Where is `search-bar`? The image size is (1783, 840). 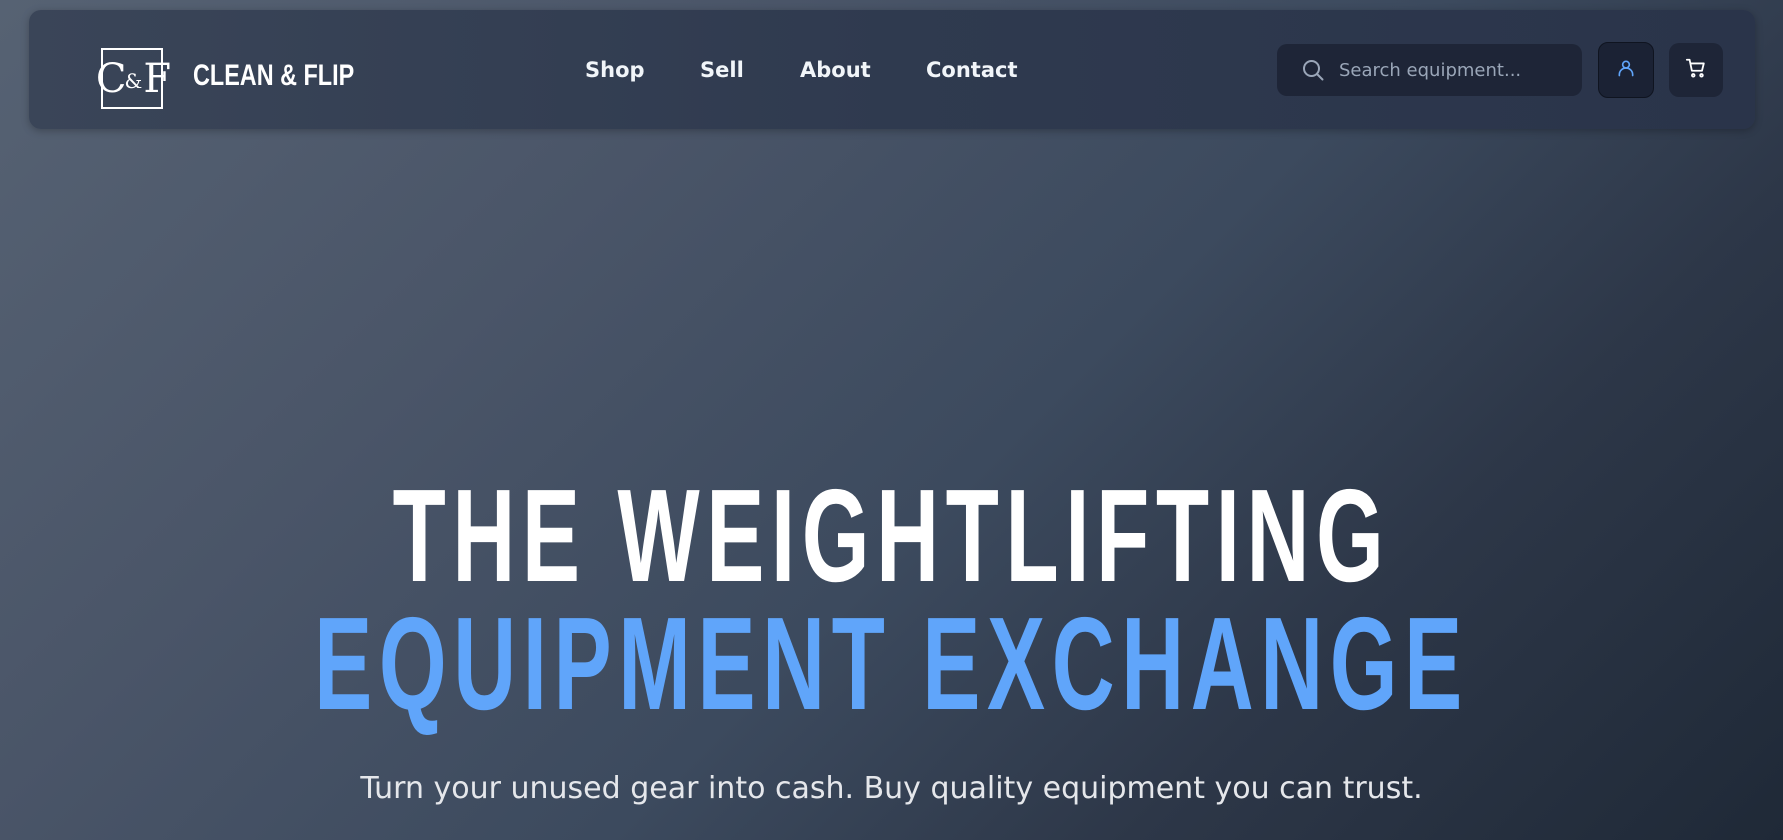
search-bar is located at coordinates (1429, 70).